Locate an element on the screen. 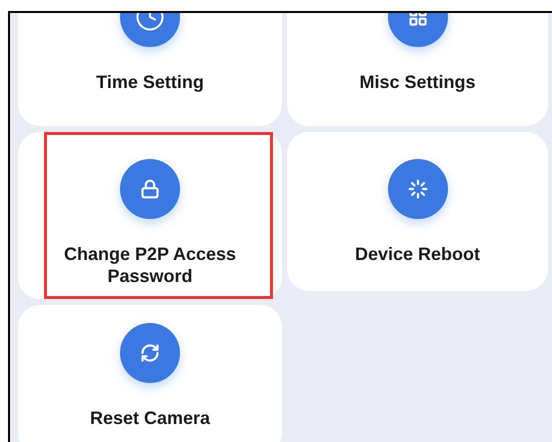 This screenshot has height=442, width=552. setting-label: Change P2P Access Password is located at coordinates (150, 265).